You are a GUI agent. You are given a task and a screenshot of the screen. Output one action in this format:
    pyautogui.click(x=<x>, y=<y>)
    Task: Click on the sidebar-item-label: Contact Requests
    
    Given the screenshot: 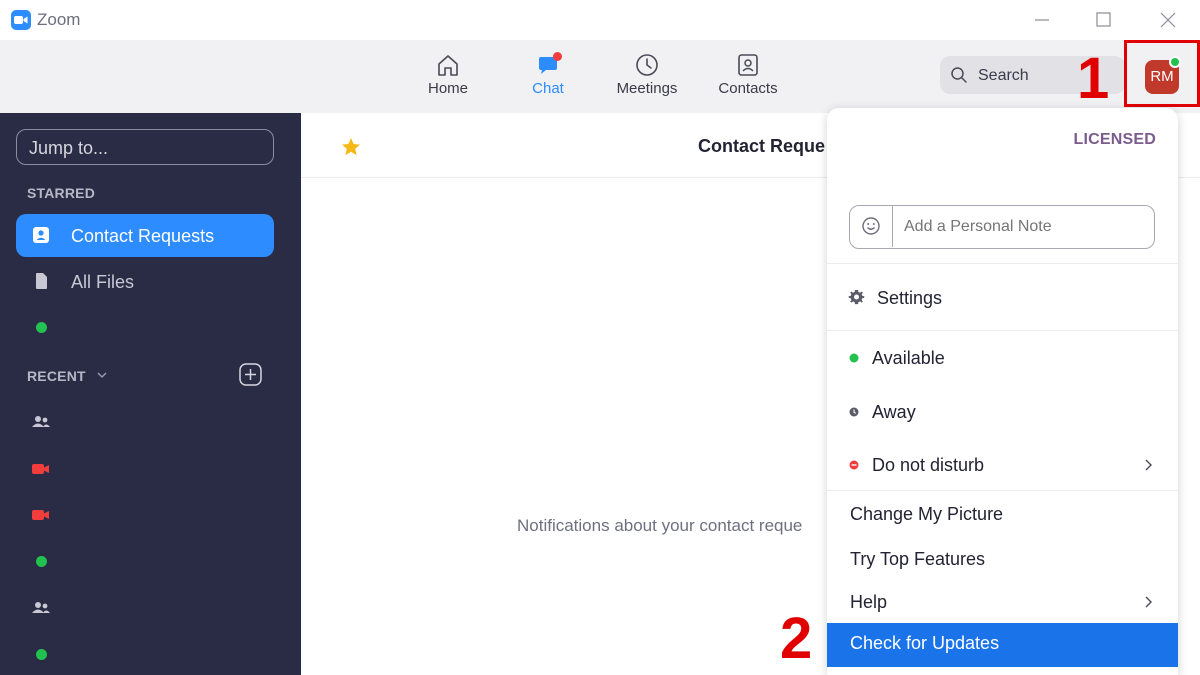 What is the action you would take?
    pyautogui.click(x=143, y=236)
    